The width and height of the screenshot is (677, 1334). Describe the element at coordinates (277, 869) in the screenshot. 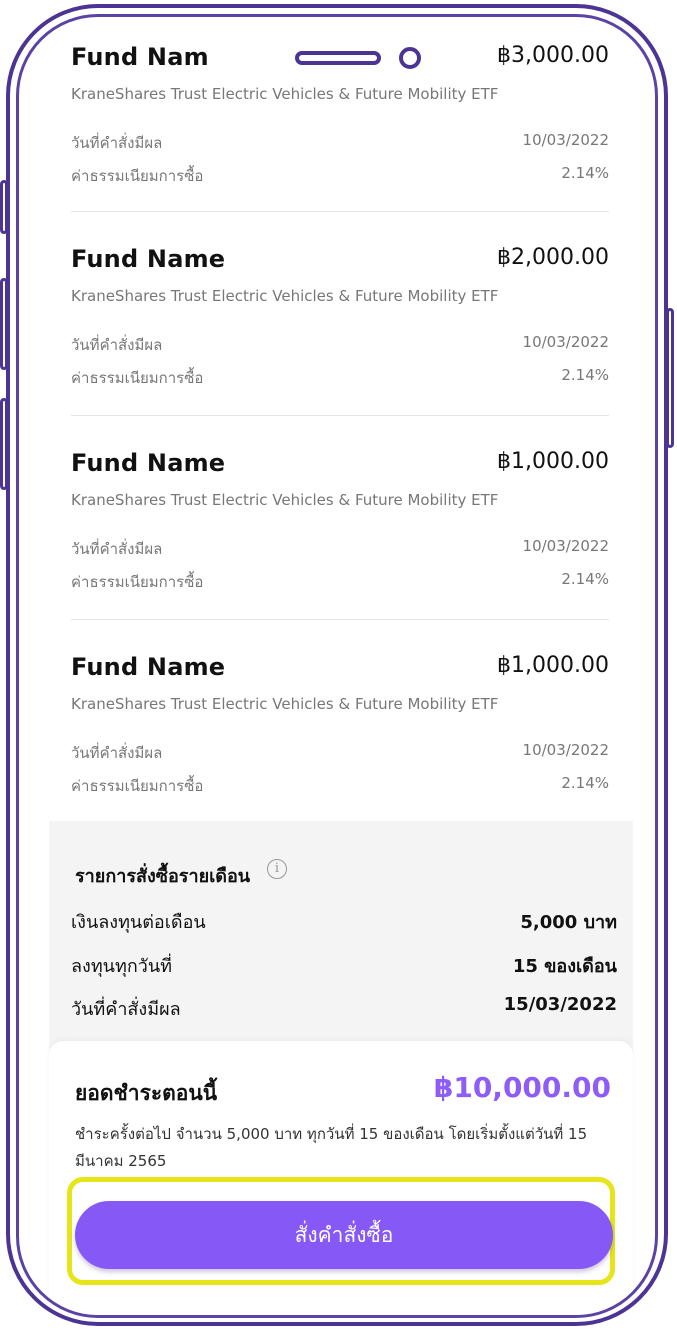

I see `info-icon: i` at that location.